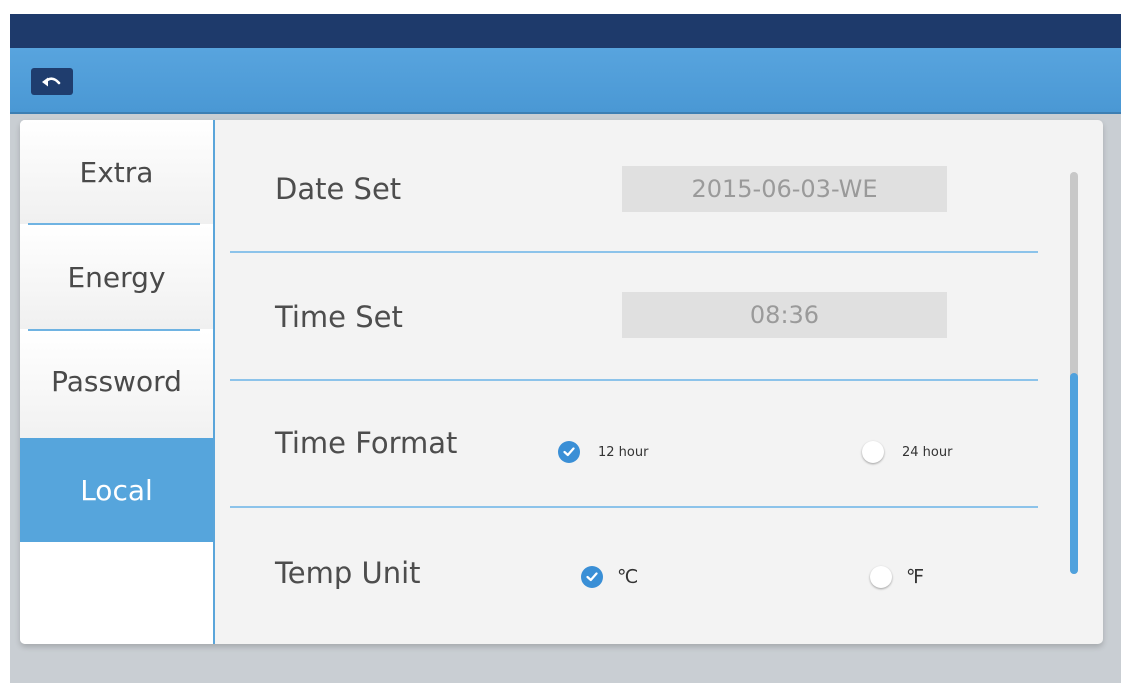 The height and width of the screenshot is (683, 1121). I want to click on sidebar-item-password: Password, so click(116, 389).